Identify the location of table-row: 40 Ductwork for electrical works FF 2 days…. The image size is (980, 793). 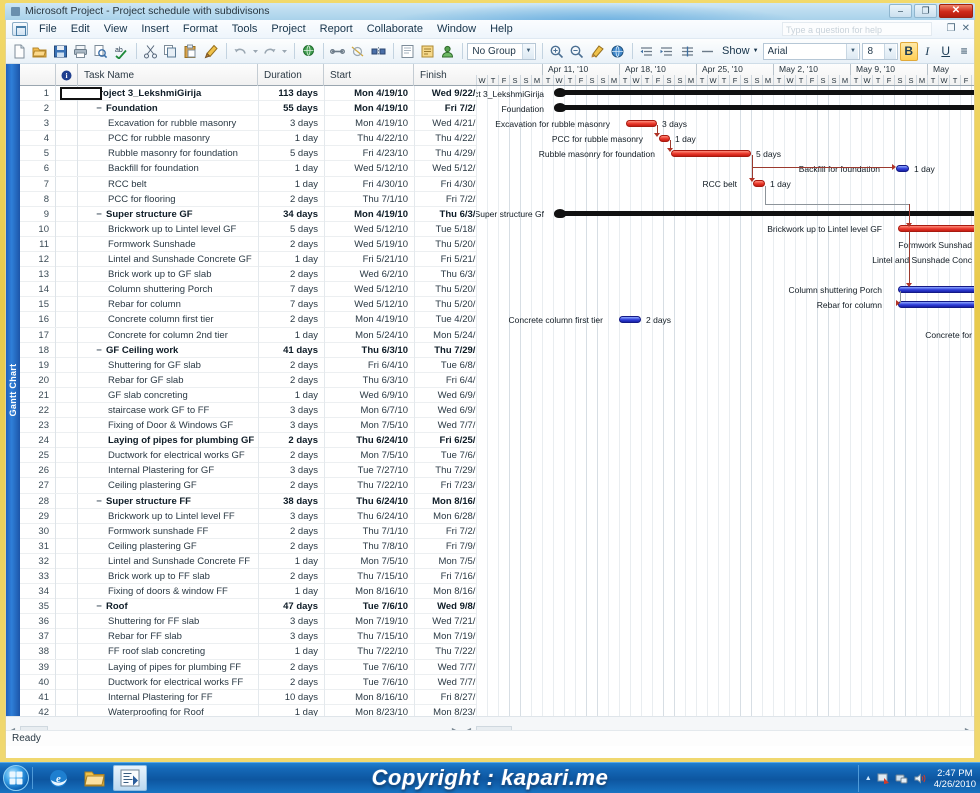
(248, 682).